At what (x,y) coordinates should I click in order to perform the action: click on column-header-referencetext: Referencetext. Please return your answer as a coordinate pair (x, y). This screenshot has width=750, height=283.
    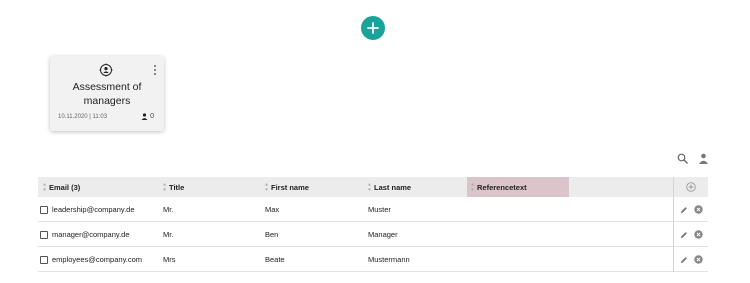
    Looking at the image, I should click on (518, 187).